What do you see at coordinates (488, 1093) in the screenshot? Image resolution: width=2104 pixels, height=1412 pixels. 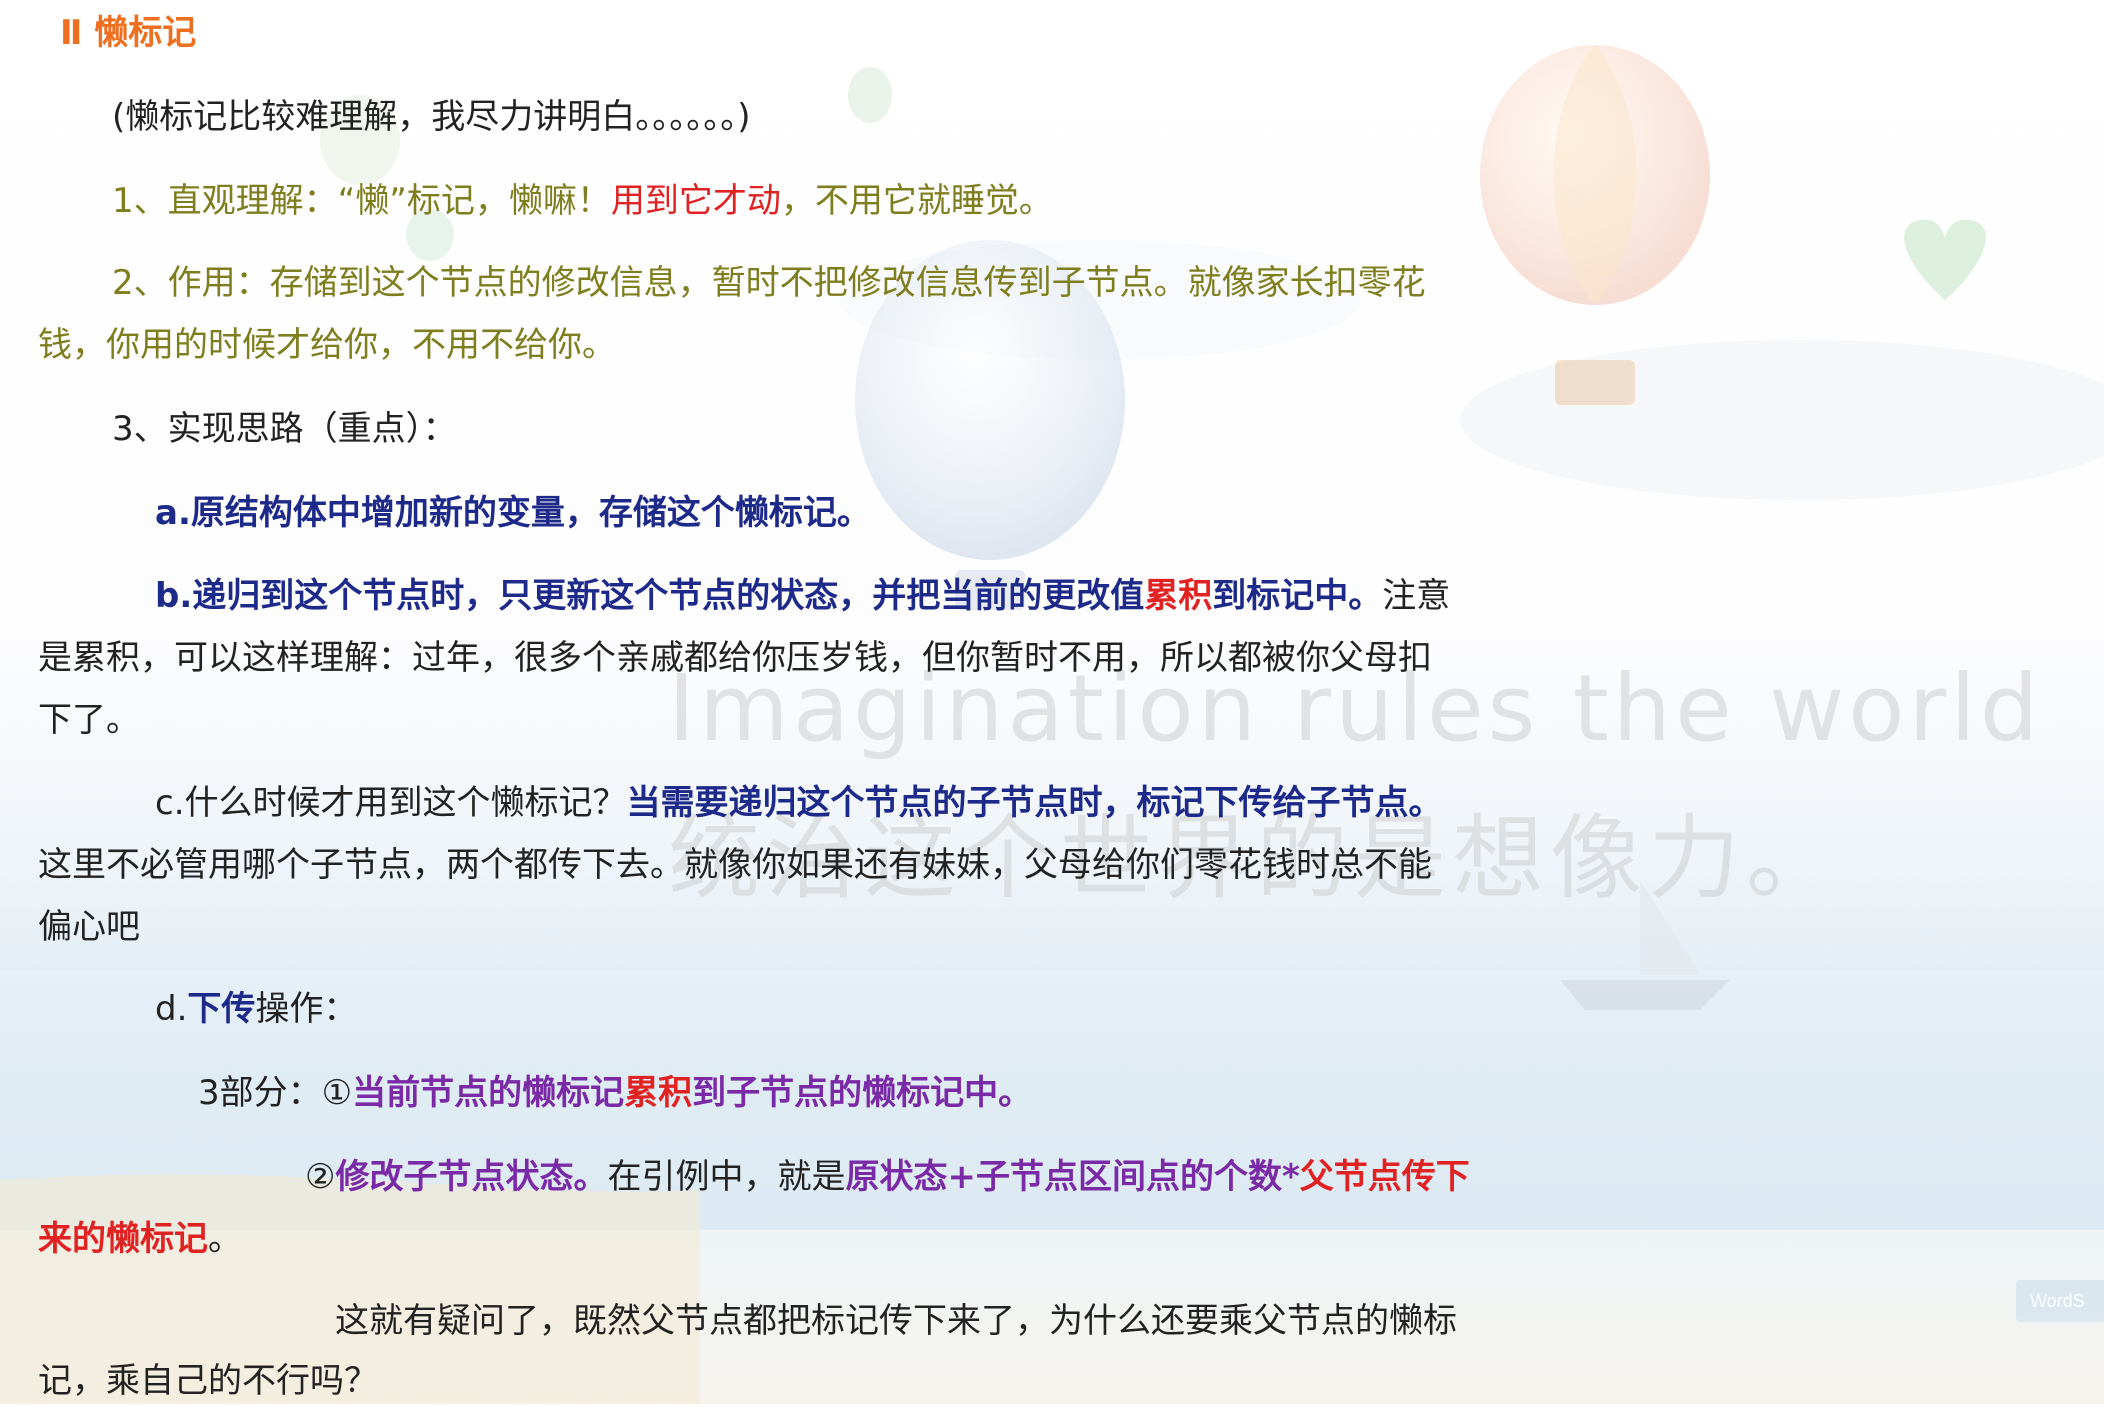 I see `part-1-purple-1: 当前节点的懒标记` at bounding box center [488, 1093].